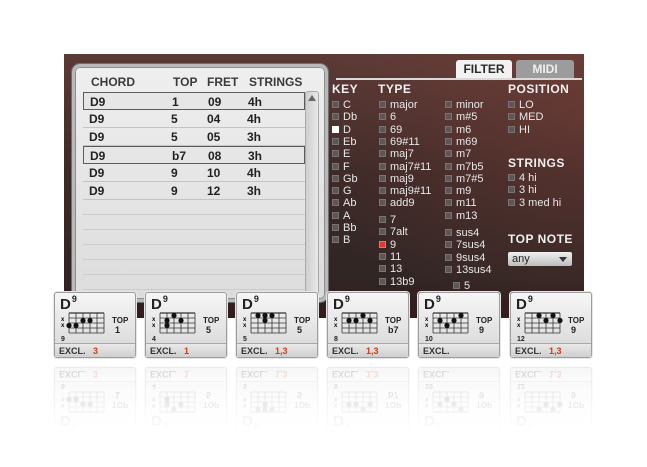  What do you see at coordinates (551, 400) in the screenshot?
I see `chord-card-reflection: D9 x x 12 TOP 9 EXCL. 1,3` at bounding box center [551, 400].